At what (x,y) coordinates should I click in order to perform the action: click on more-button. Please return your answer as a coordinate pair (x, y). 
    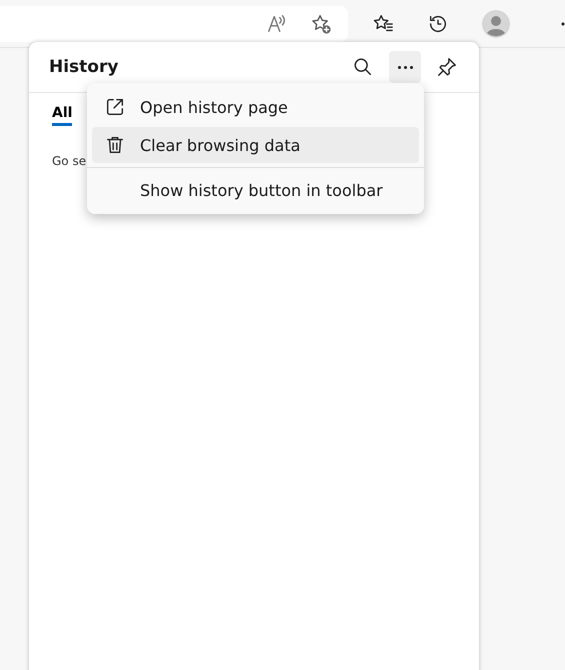
    Looking at the image, I should click on (405, 67).